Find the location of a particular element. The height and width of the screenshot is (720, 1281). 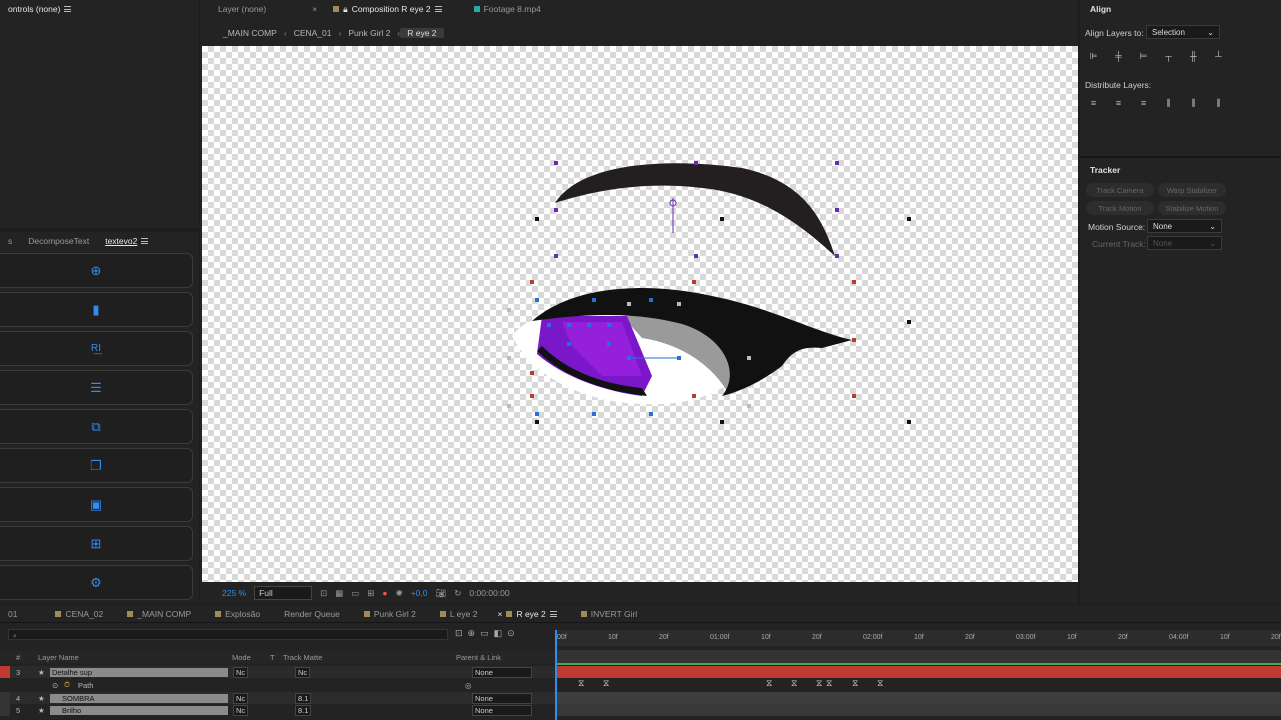

show-snapshot-icon: ↻ is located at coordinates (457, 593).